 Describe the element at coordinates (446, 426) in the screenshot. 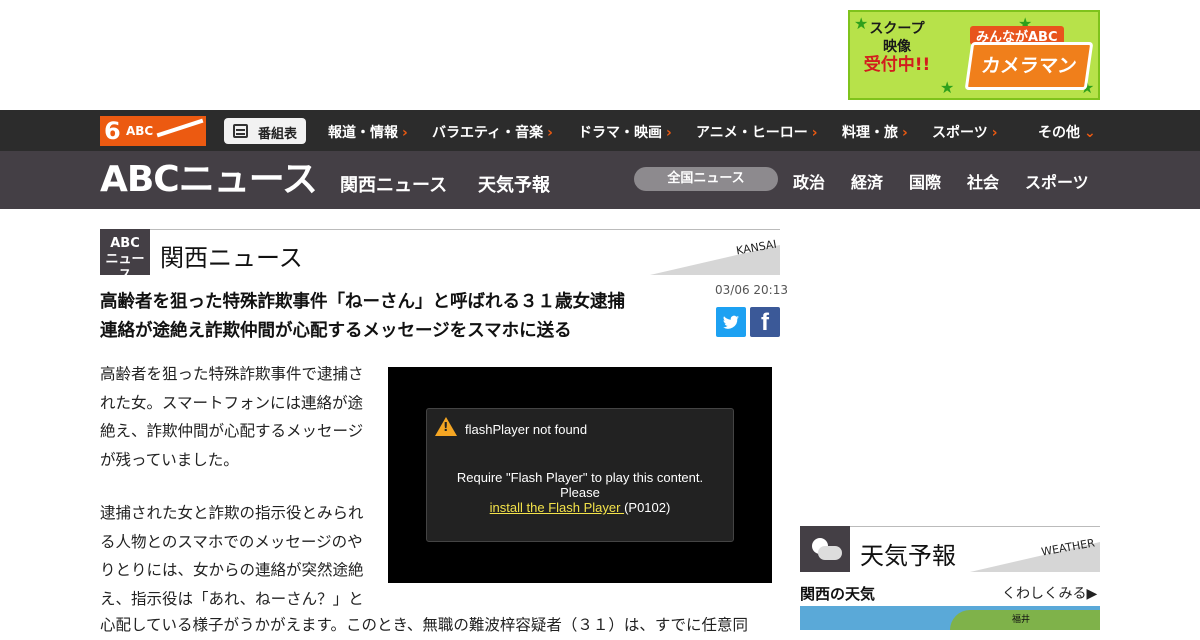

I see `warning-icon` at that location.